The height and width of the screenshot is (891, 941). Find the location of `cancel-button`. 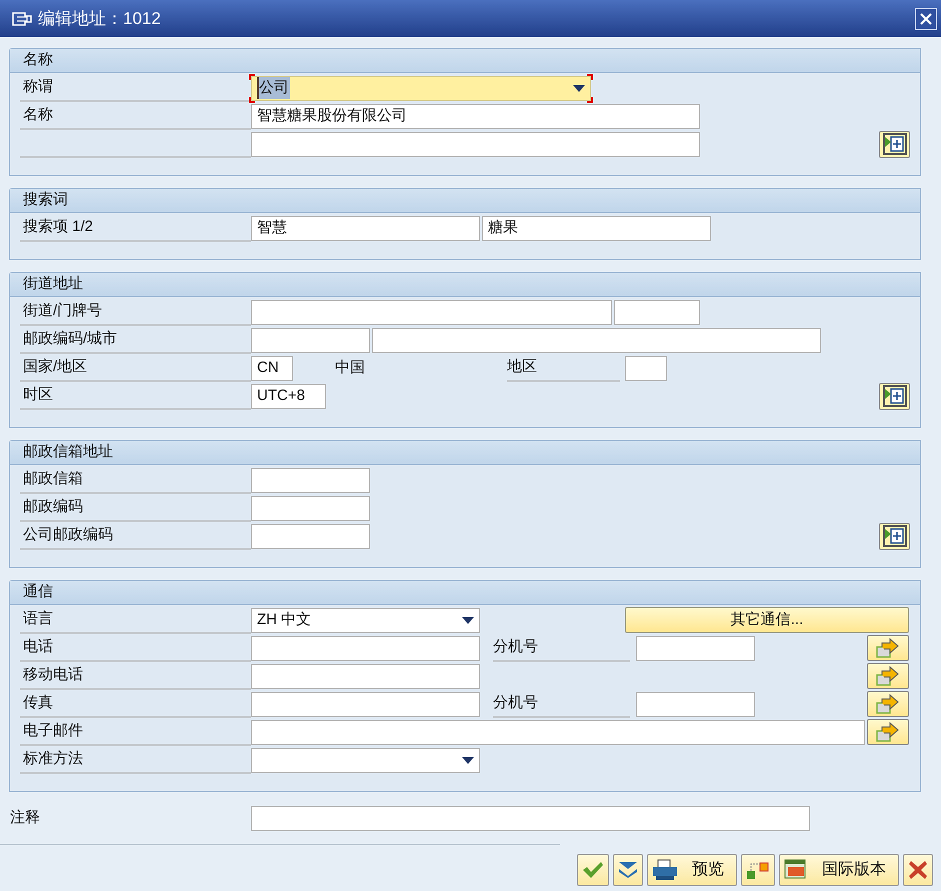

cancel-button is located at coordinates (918, 870).